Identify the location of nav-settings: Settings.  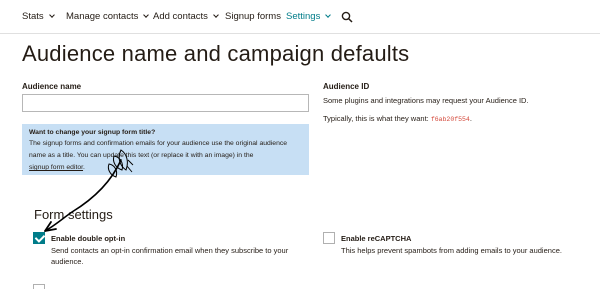
(309, 17).